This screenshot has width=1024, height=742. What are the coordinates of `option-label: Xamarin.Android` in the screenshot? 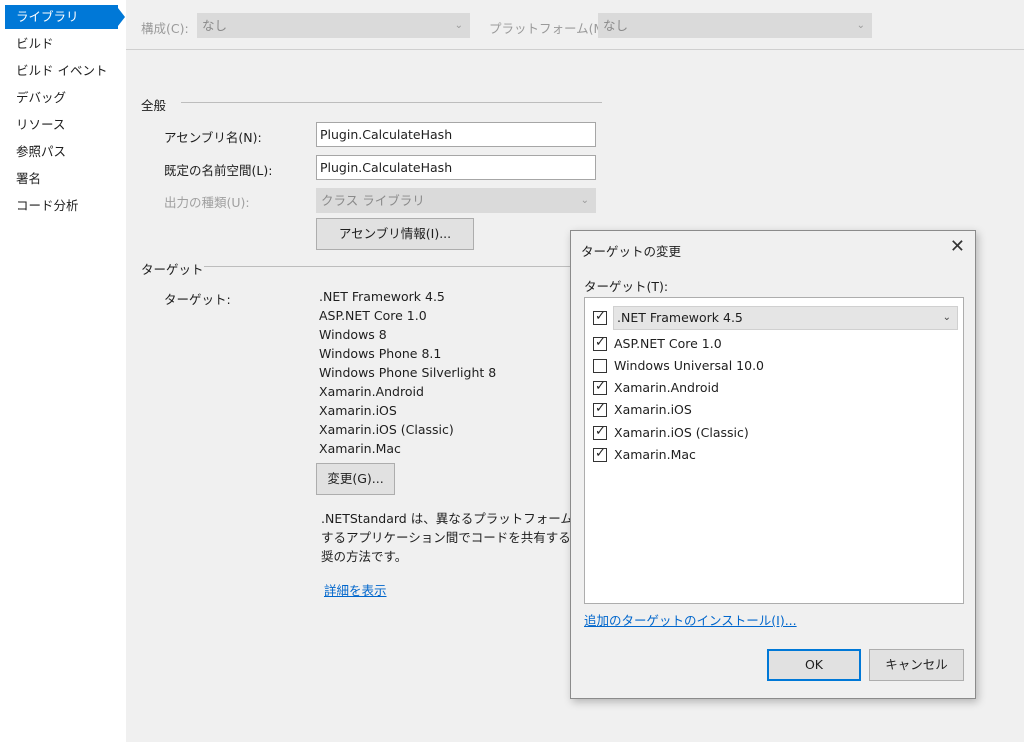 It's located at (666, 387).